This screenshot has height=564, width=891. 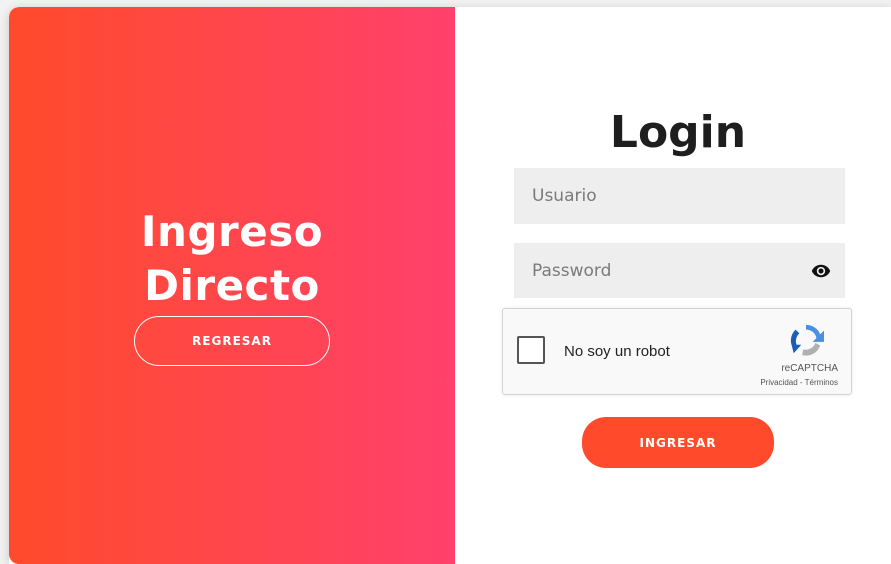 What do you see at coordinates (679, 270) in the screenshot?
I see `password-input` at bounding box center [679, 270].